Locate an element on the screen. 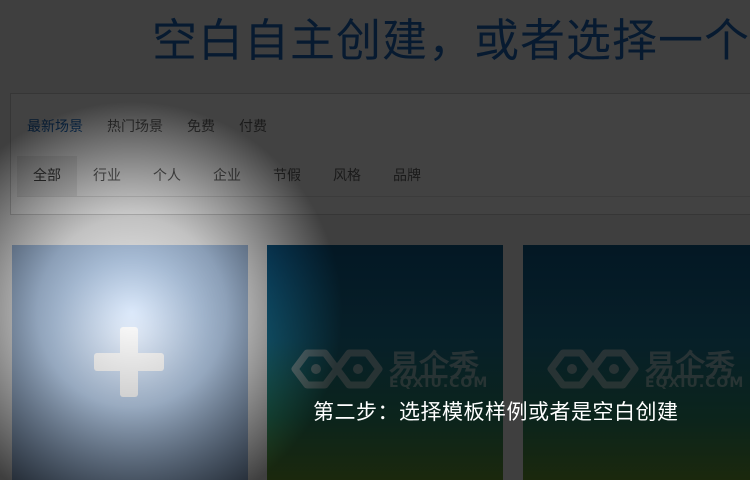 This screenshot has width=750, height=480. plus-icon is located at coordinates (129, 362).